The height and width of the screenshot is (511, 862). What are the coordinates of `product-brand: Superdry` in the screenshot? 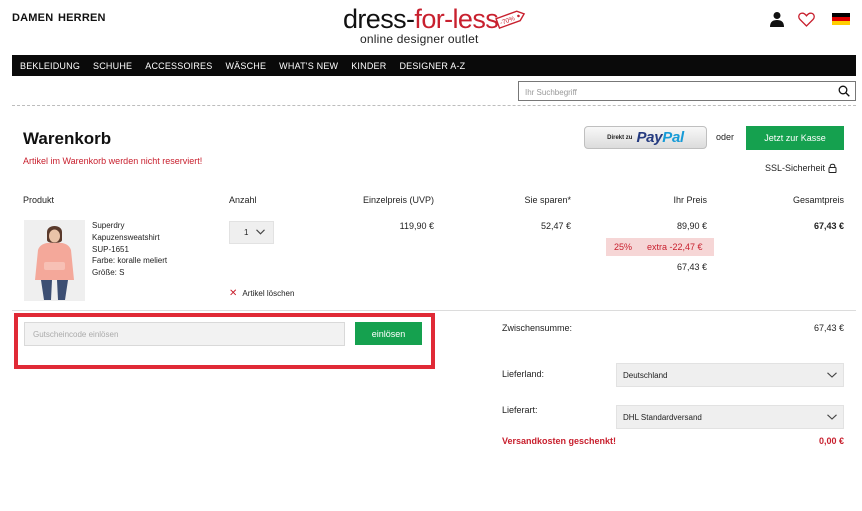 It's located at (108, 225).